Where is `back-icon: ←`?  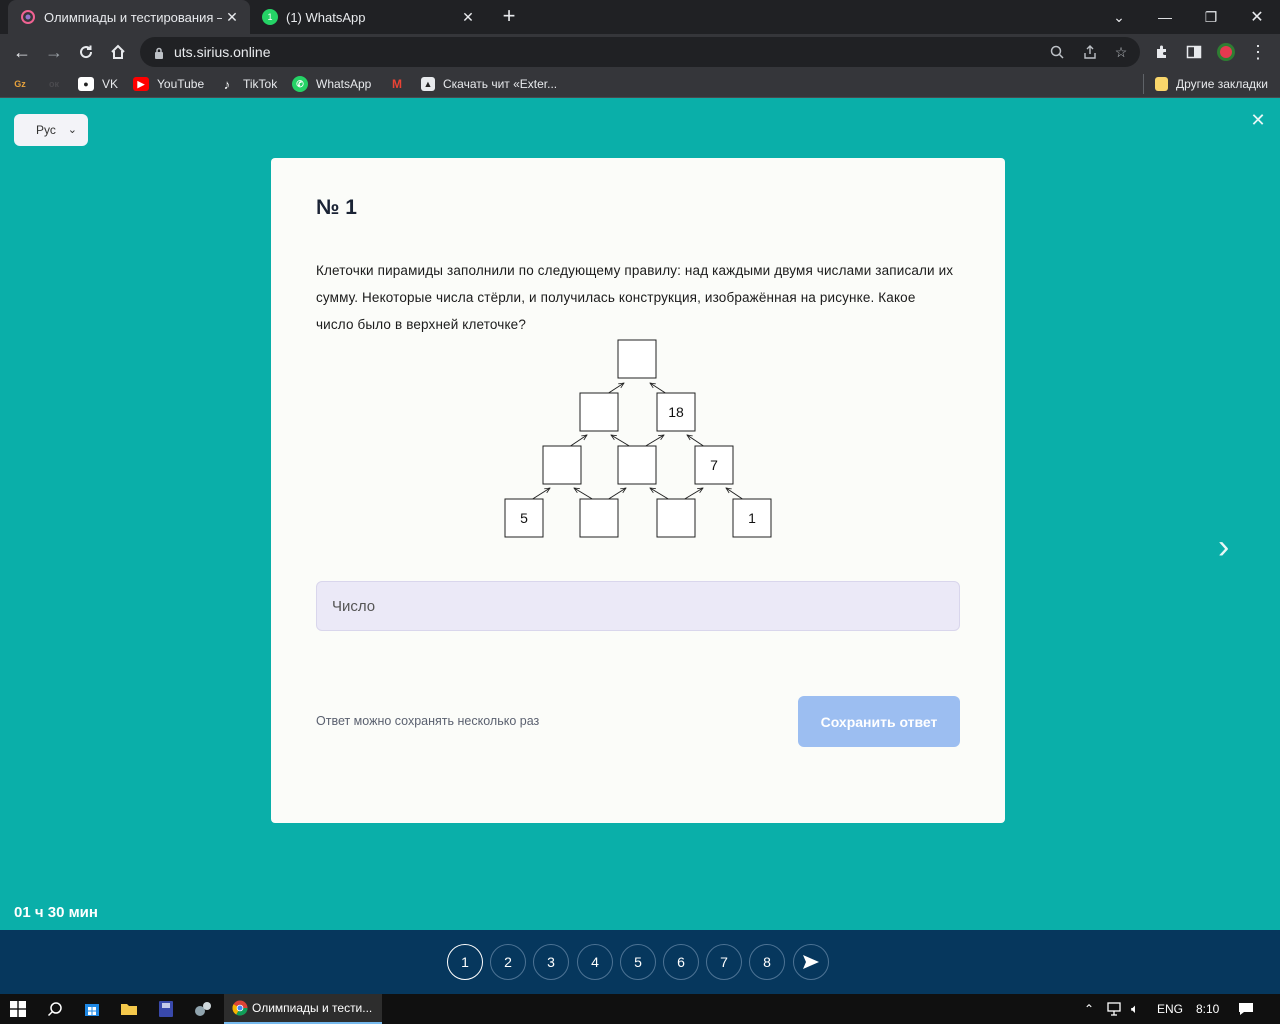
back-icon: ← is located at coordinates (22, 52).